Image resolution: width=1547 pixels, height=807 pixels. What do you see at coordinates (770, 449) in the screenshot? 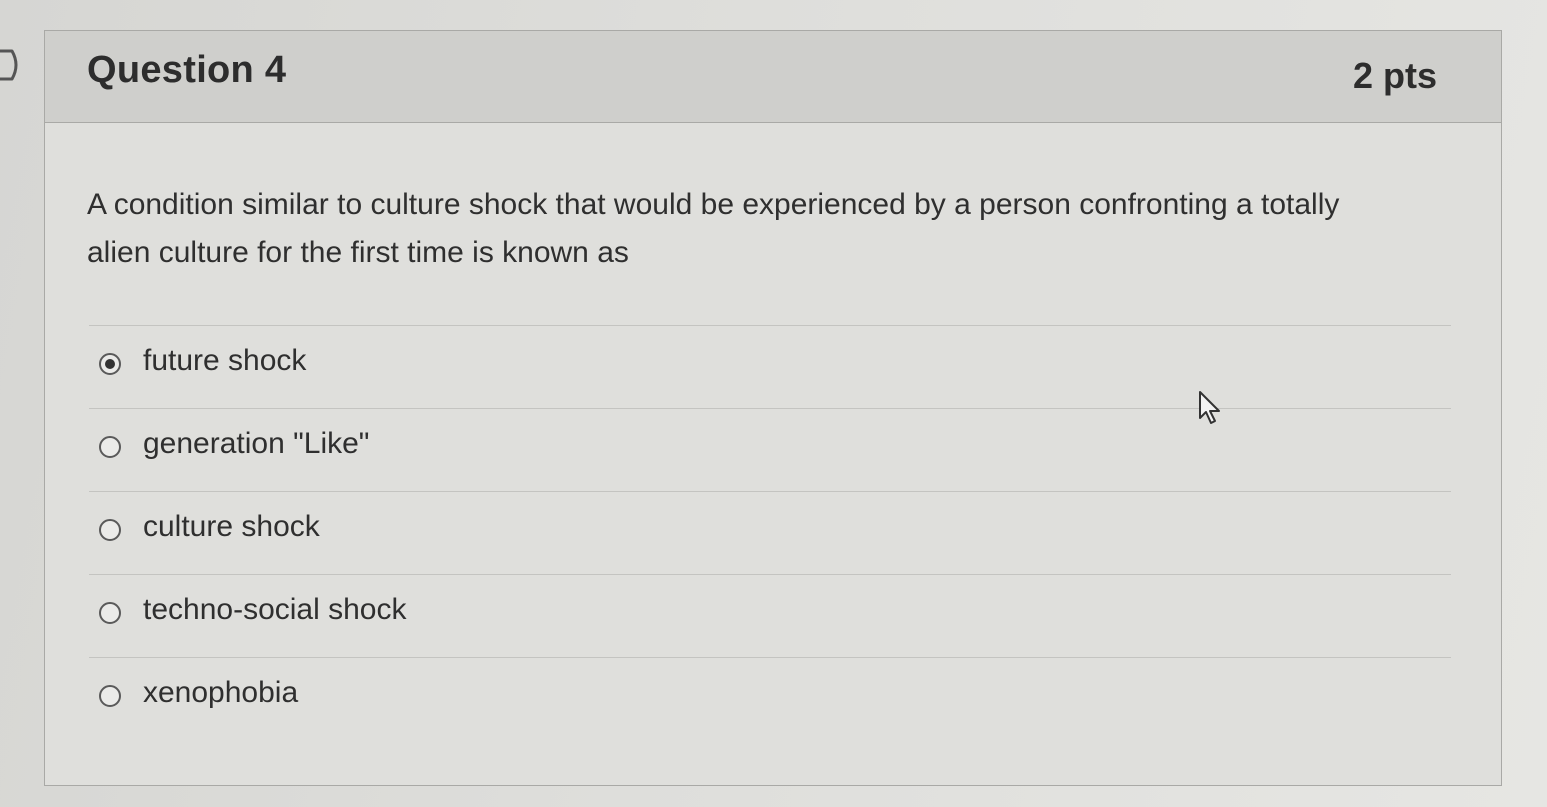
I see `answer-option: generation "Like"` at bounding box center [770, 449].